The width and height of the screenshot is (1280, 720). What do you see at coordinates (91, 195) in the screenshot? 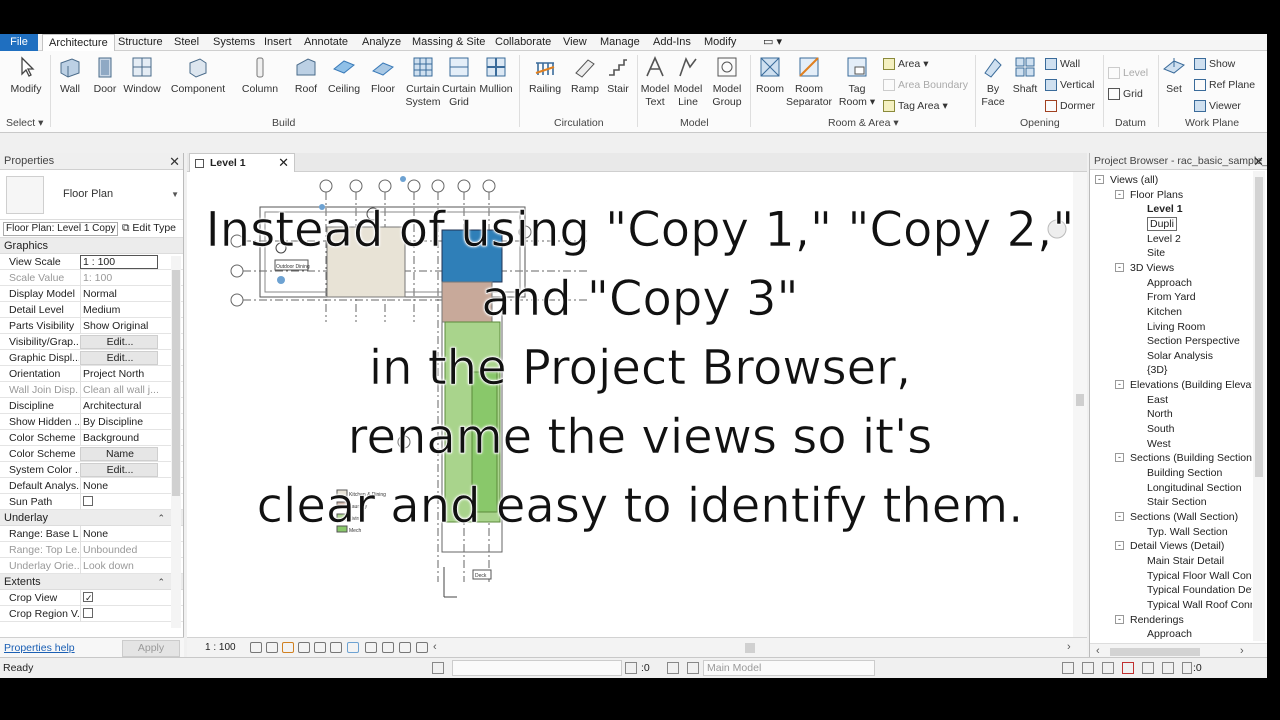
I see `type-selector: Floor Plan ▼` at bounding box center [91, 195].